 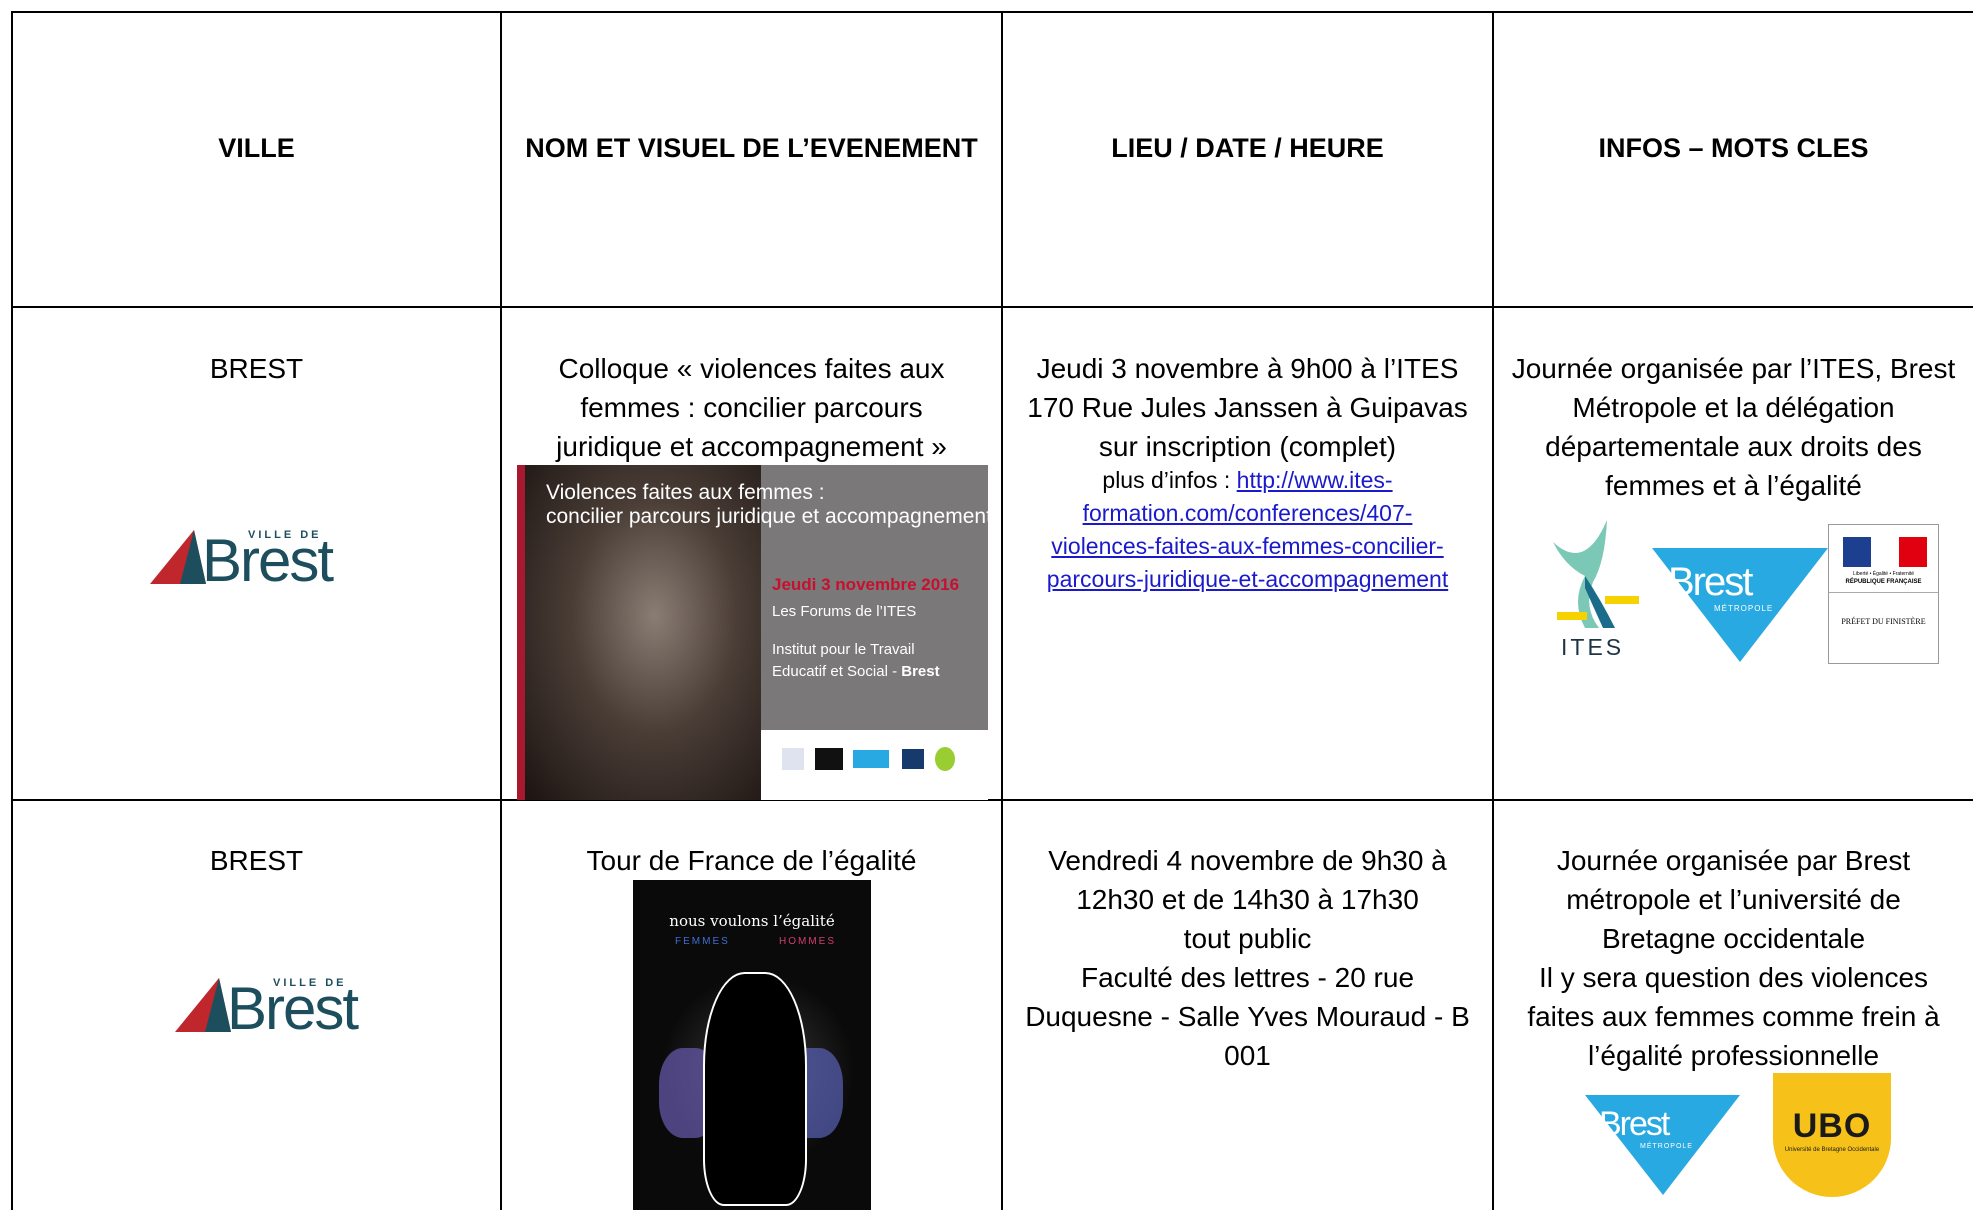 What do you see at coordinates (501, 610) in the screenshot?
I see `column-divider` at bounding box center [501, 610].